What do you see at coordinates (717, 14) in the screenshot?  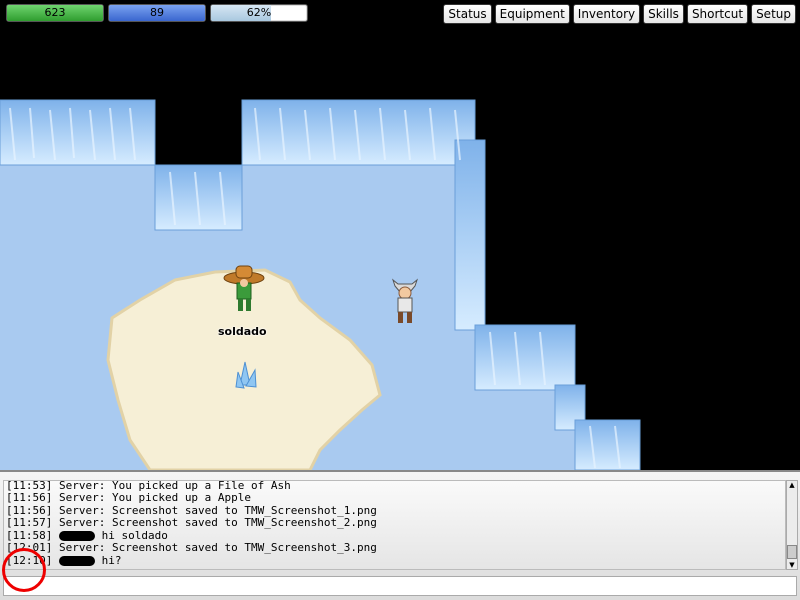 I see `shortcut-button: Shortcut` at bounding box center [717, 14].